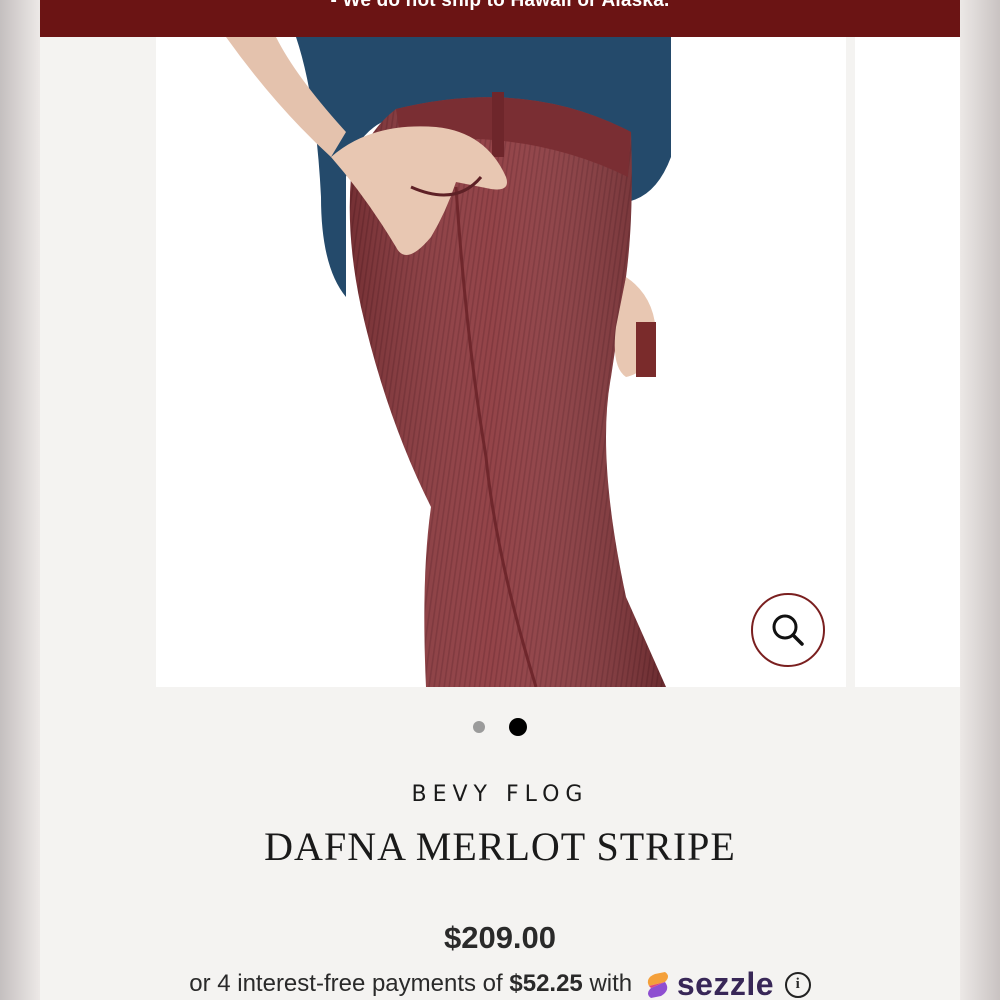 This screenshot has height=1000, width=1000. I want to click on search-icon, so click(788, 630).